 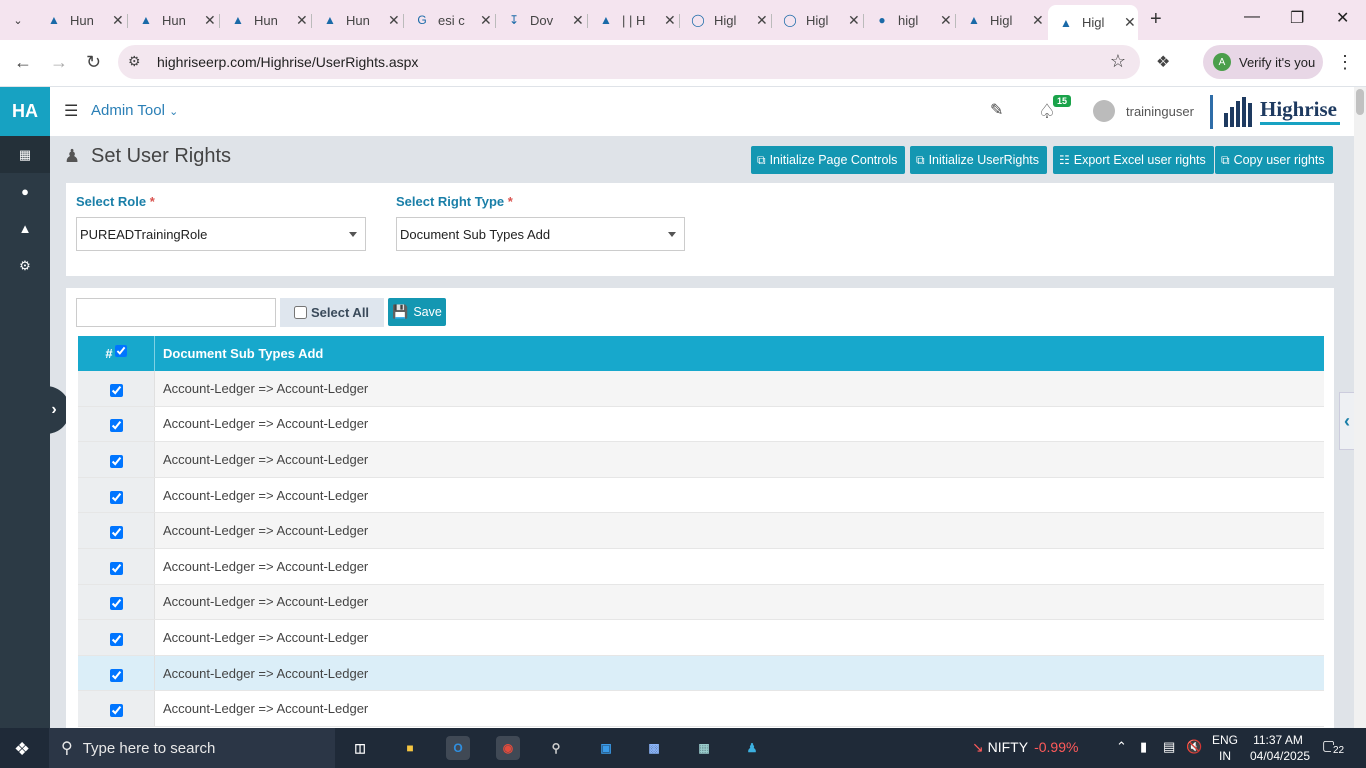 What do you see at coordinates (1025, 747) in the screenshot?
I see `nifty-ticker: ↘ NIFTY -0.99%` at bounding box center [1025, 747].